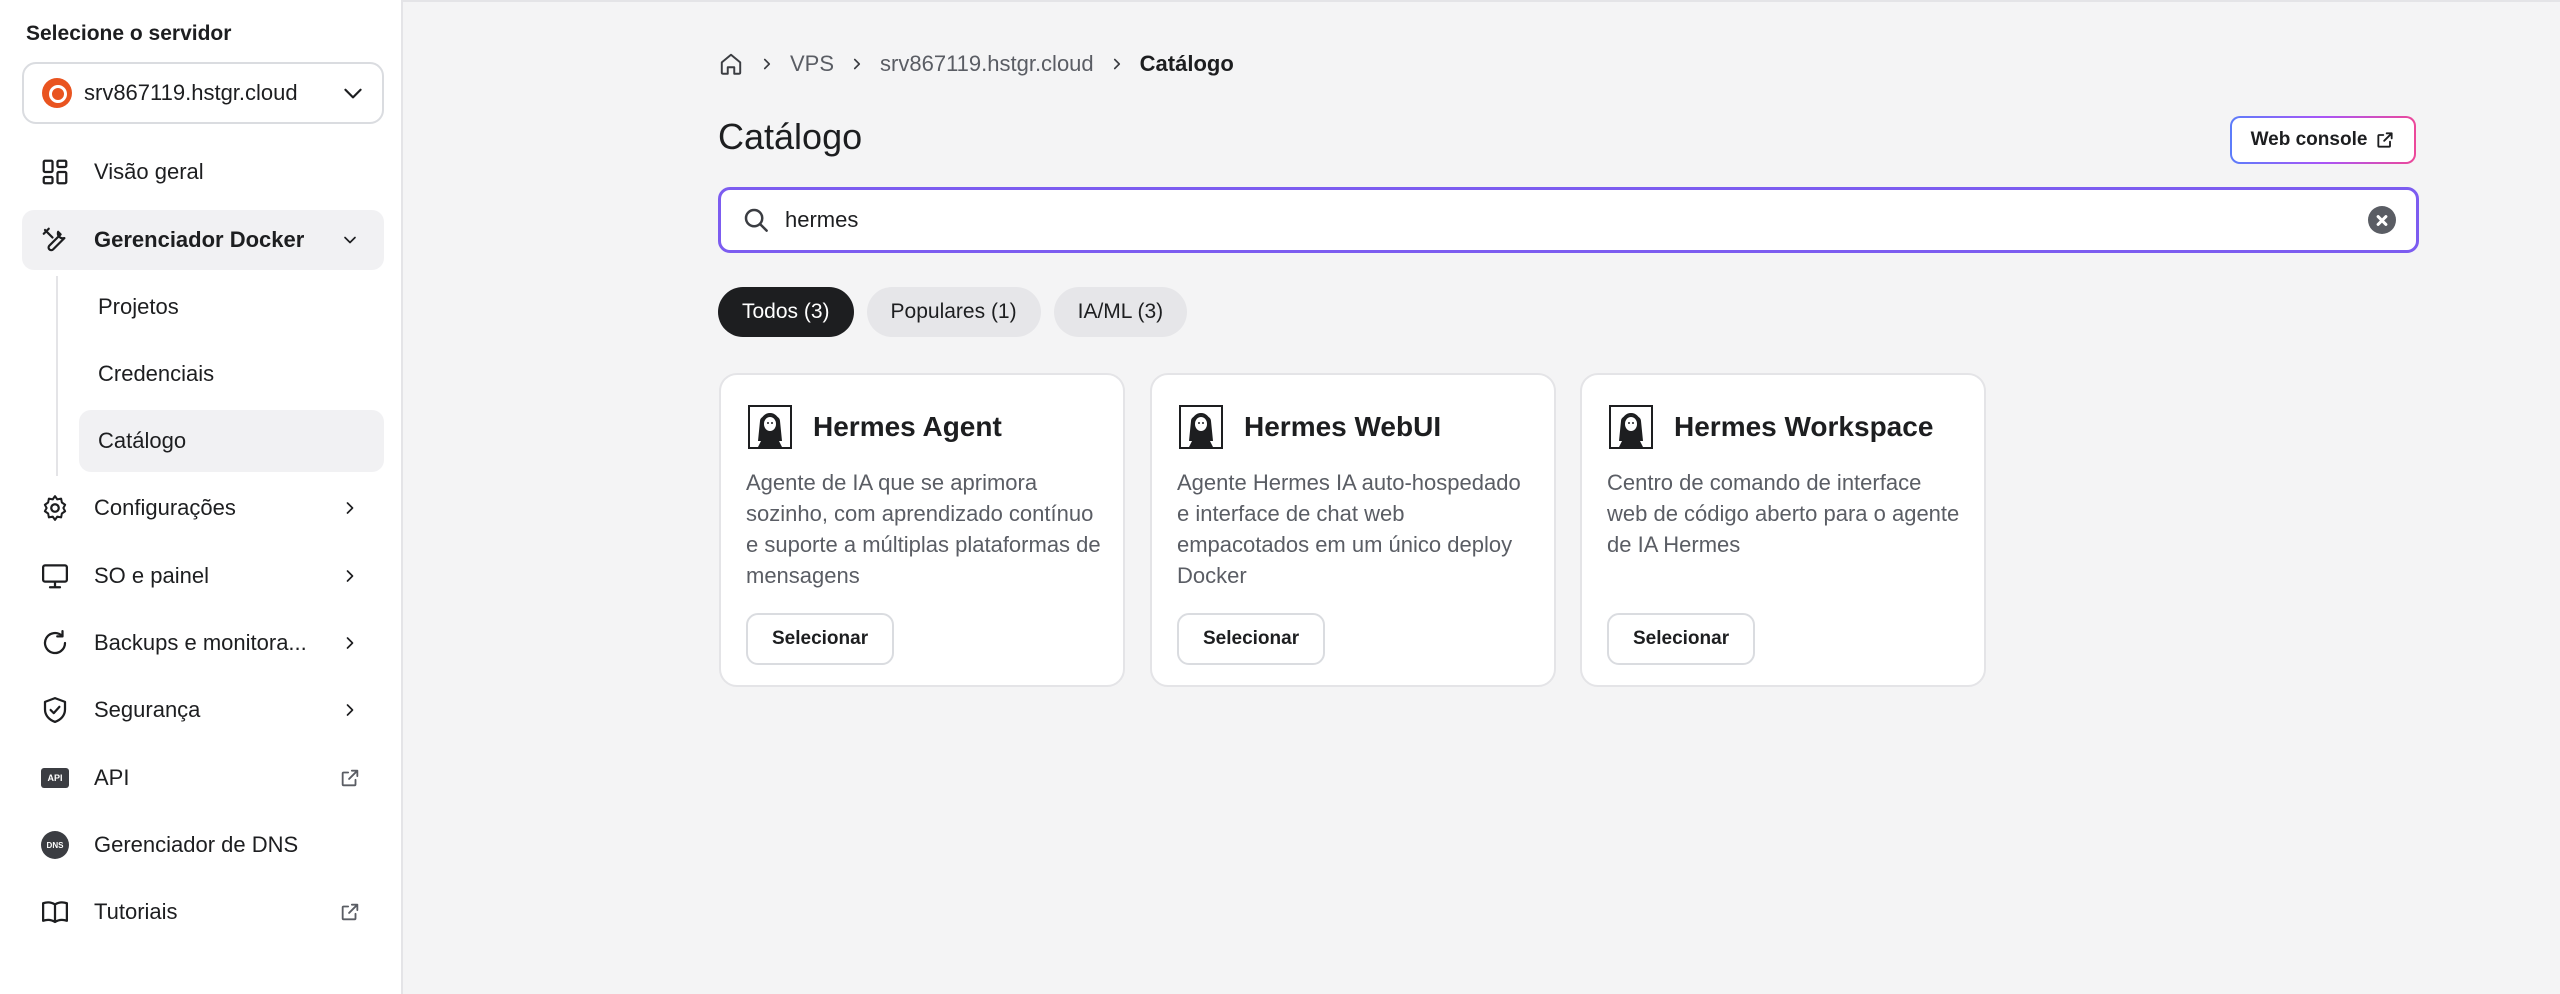 The height and width of the screenshot is (994, 2560). I want to click on server-select-label: Selecione o servidor, so click(129, 33).